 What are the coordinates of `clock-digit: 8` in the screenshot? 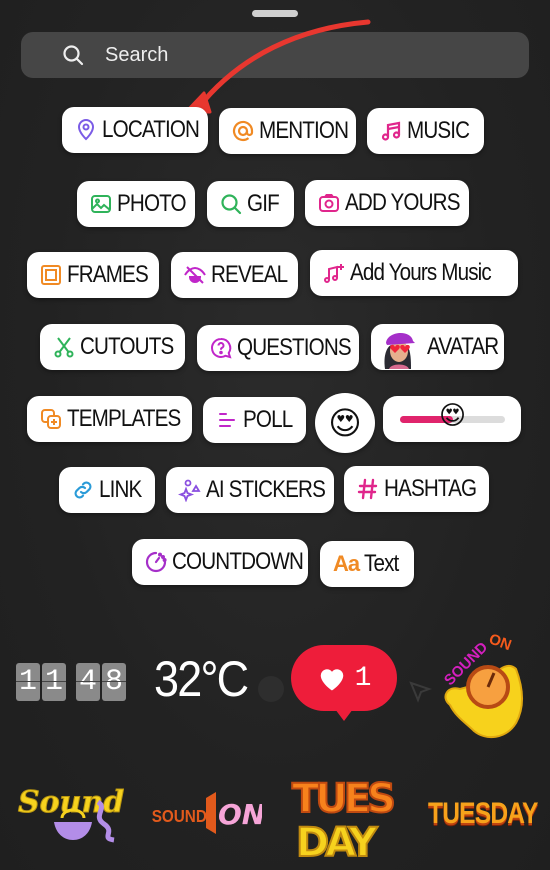 It's located at (114, 682).